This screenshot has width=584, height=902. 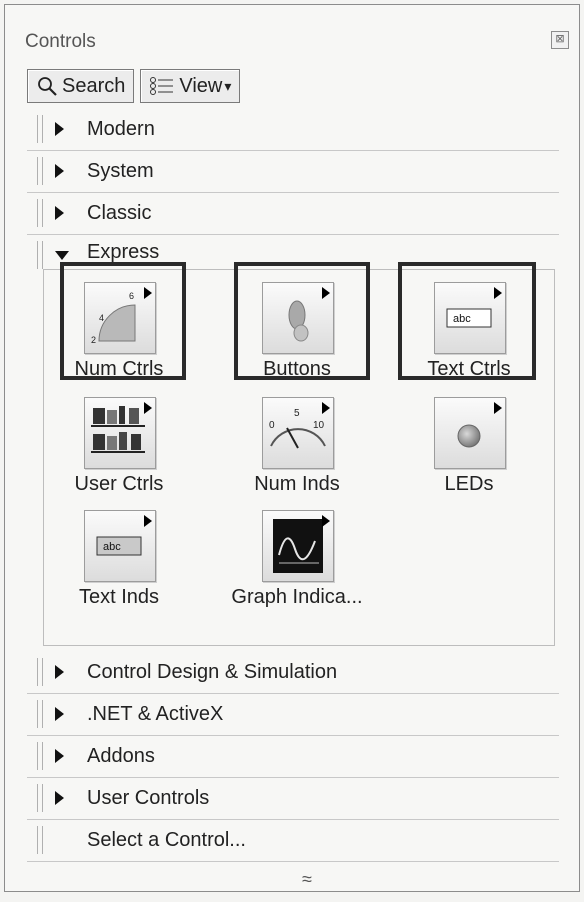 I want to click on palette-item-buttons: Buttons, so click(x=297, y=332).